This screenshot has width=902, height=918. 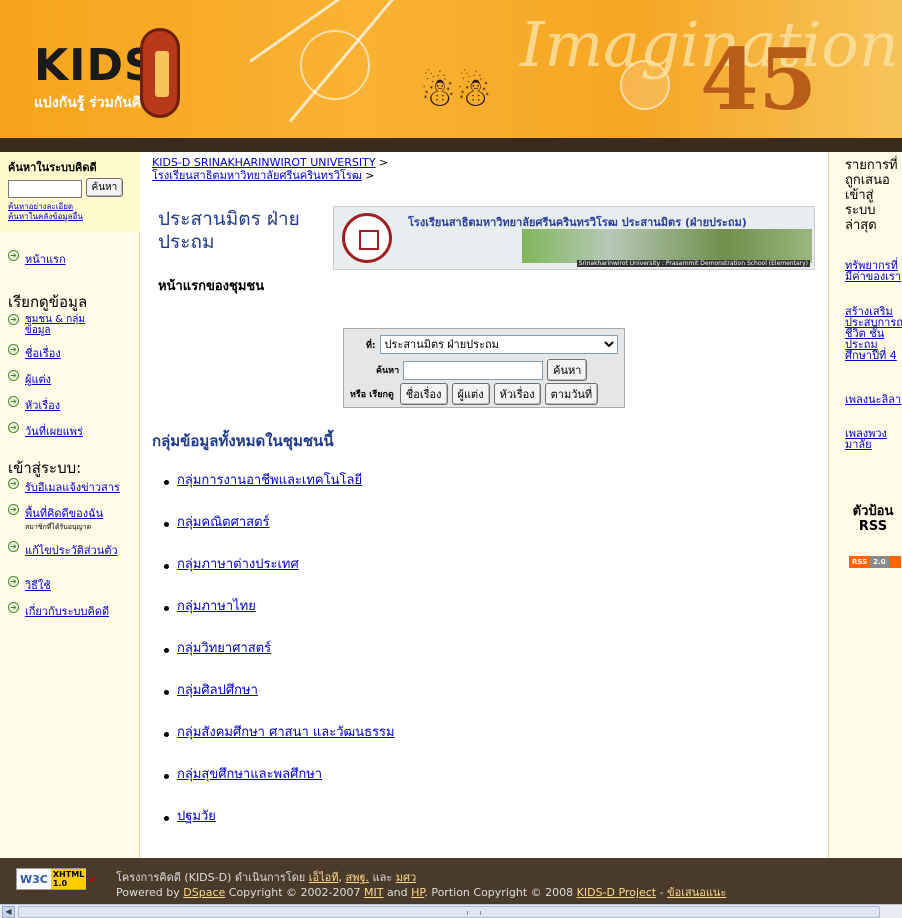 I want to click on site-logo: KIDS, so click(x=95, y=65).